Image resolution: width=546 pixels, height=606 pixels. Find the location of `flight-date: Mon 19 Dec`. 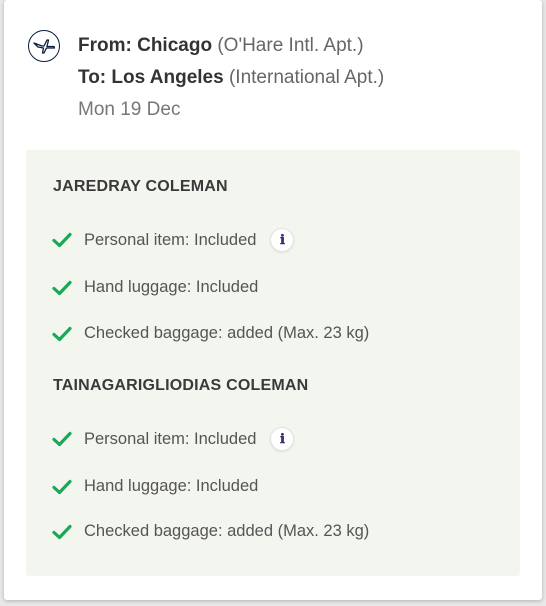

flight-date: Mon 19 Dec is located at coordinates (129, 109).